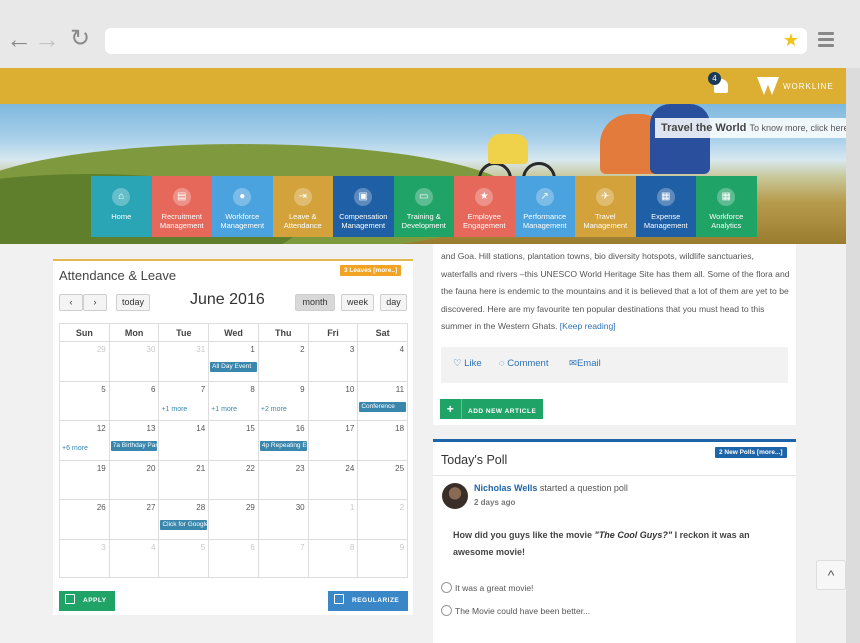  I want to click on tile-compensation-management: ▣ Compensation Management, so click(363, 206).